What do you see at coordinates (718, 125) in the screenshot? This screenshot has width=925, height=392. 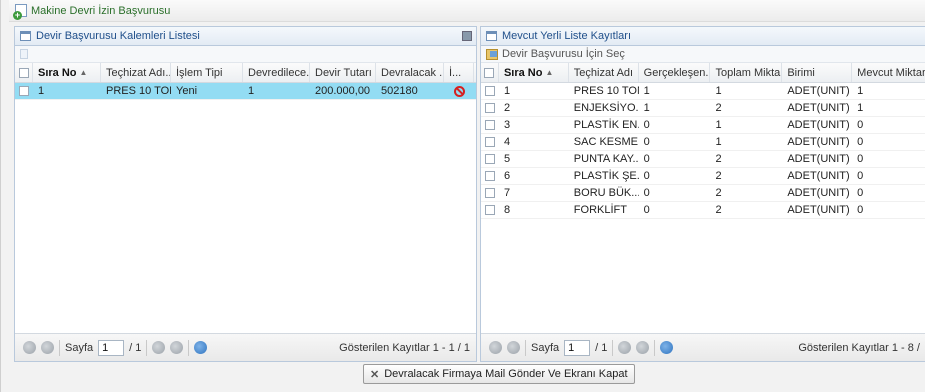 I see `cell-toplam-miktar: 1` at bounding box center [718, 125].